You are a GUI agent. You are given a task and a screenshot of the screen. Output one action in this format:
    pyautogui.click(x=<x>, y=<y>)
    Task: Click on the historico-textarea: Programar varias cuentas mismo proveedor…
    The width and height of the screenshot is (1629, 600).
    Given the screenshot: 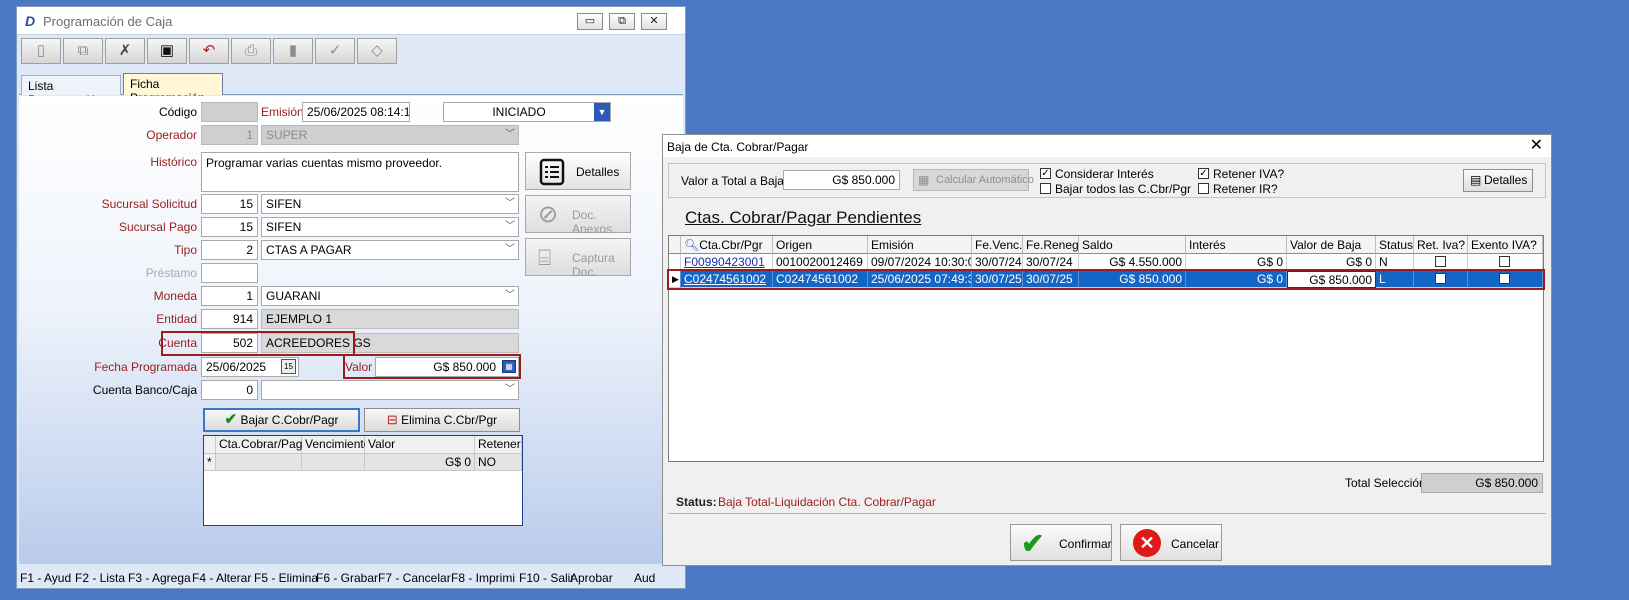 What is the action you would take?
    pyautogui.click(x=360, y=172)
    